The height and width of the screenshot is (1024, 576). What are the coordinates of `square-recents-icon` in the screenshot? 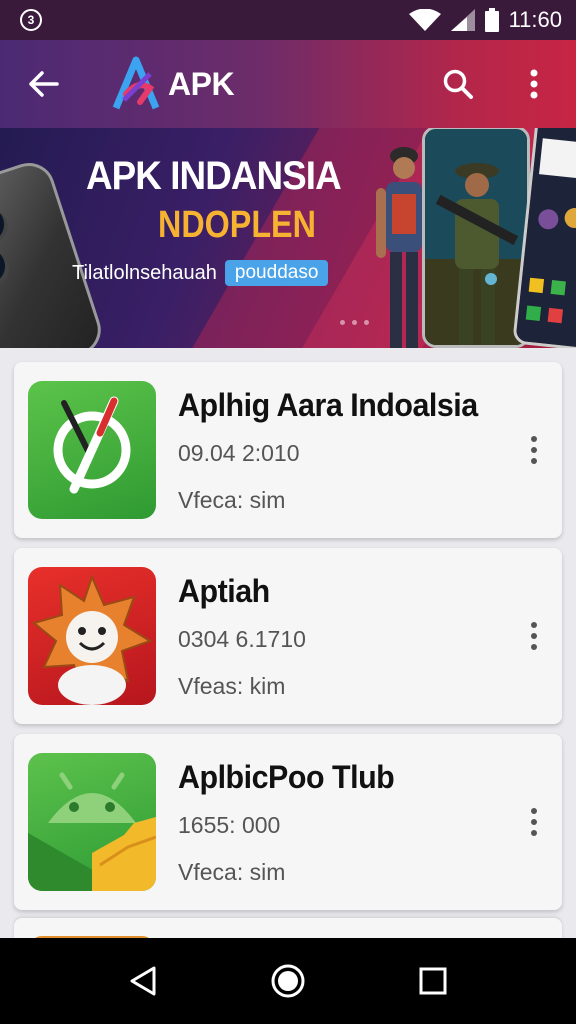 It's located at (433, 981).